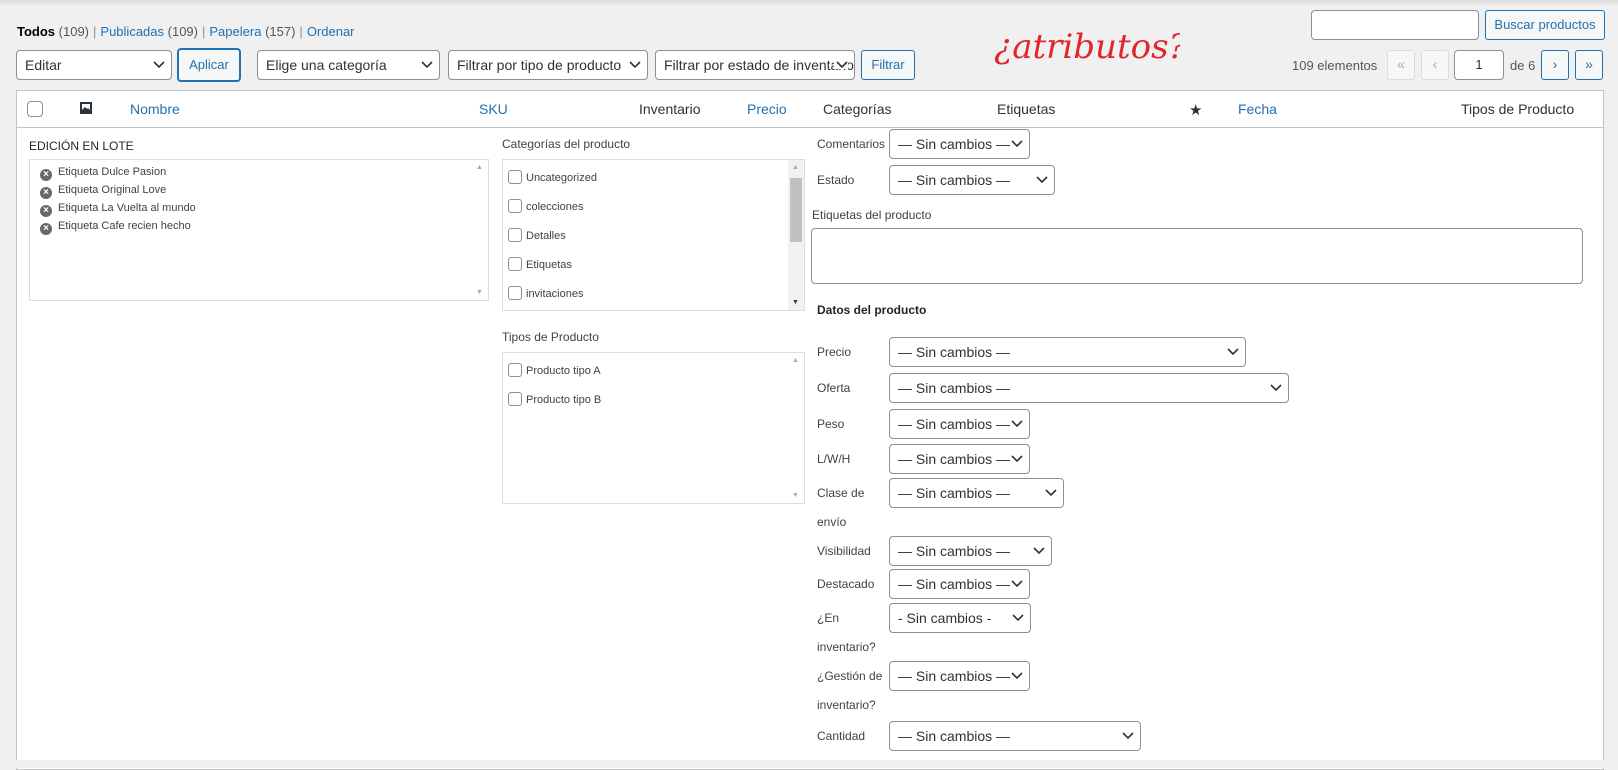  What do you see at coordinates (235, 31) in the screenshot?
I see `view-trash-link: Papelera` at bounding box center [235, 31].